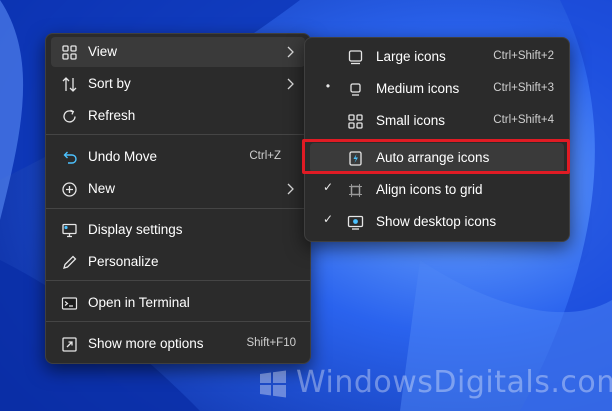 This screenshot has width=612, height=411. I want to click on submenu-item-show-desktop-icons: ✓ Show desktop icons, so click(437, 222).